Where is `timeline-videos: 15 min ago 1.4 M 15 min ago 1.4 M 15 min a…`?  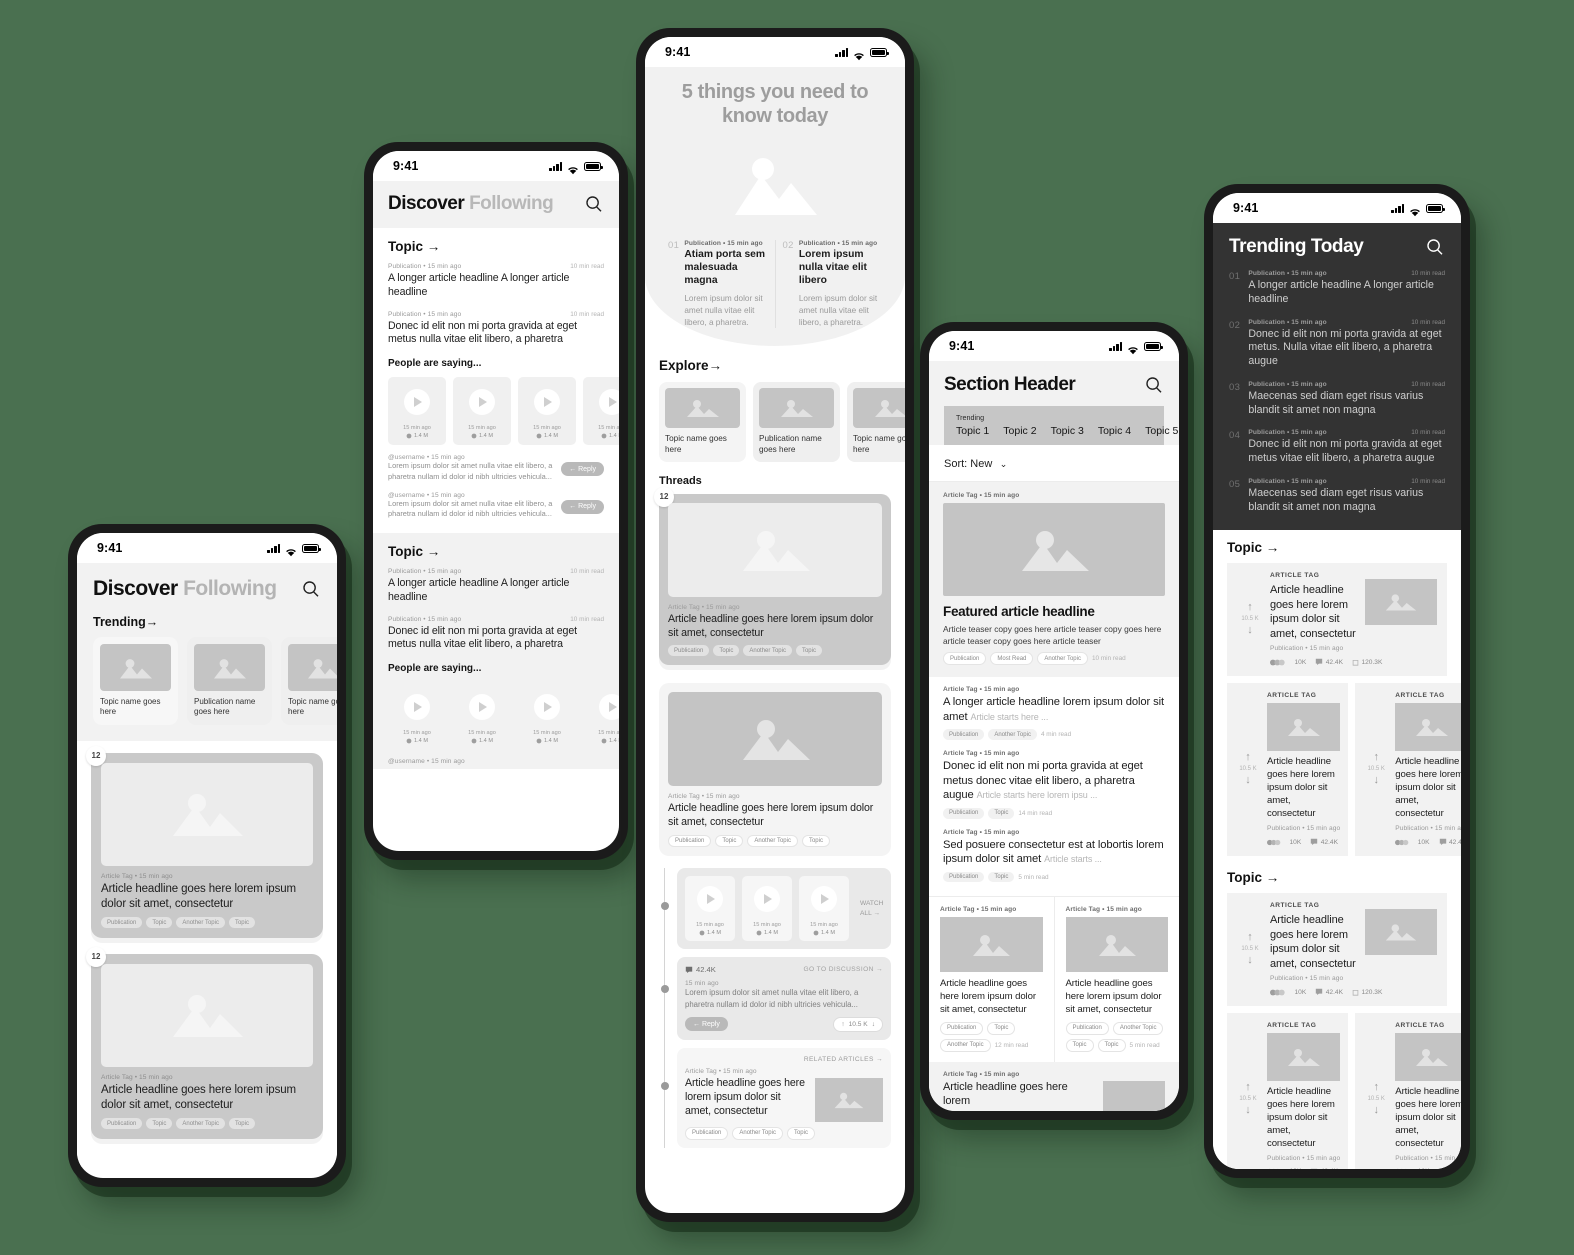 timeline-videos: 15 min ago 1.4 M 15 min ago 1.4 M 15 min a… is located at coordinates (775, 909).